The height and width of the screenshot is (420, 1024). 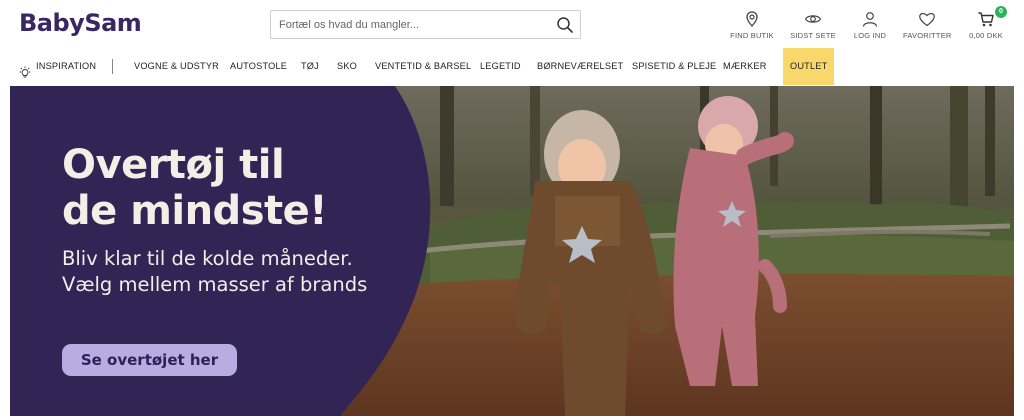 What do you see at coordinates (195, 188) in the screenshot?
I see `hero-title: Overtøj til de mindste!` at bounding box center [195, 188].